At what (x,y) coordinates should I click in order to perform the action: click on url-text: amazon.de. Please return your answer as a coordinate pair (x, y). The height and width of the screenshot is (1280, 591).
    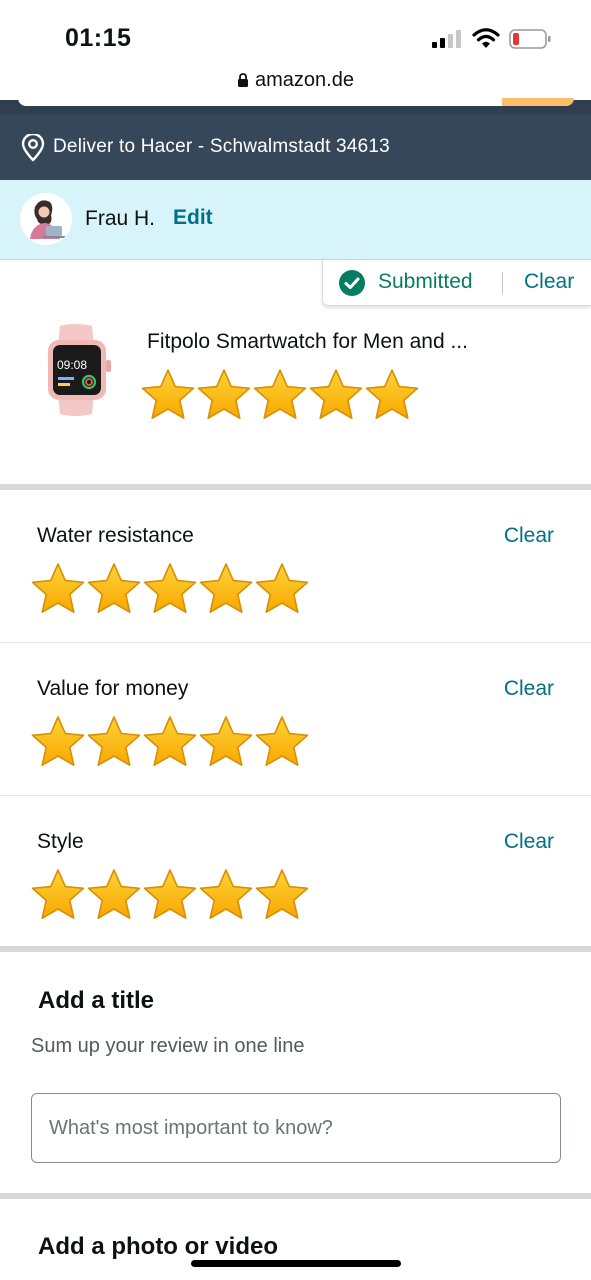
    Looking at the image, I should click on (304, 80).